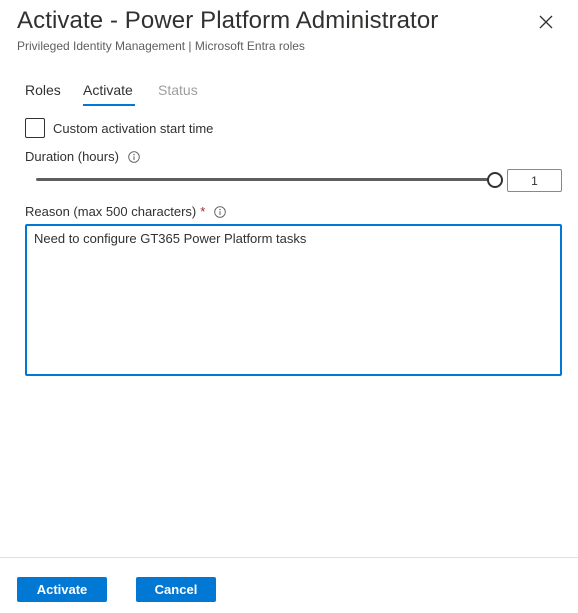 The width and height of the screenshot is (578, 613). I want to click on required-marker: *, so click(203, 211).